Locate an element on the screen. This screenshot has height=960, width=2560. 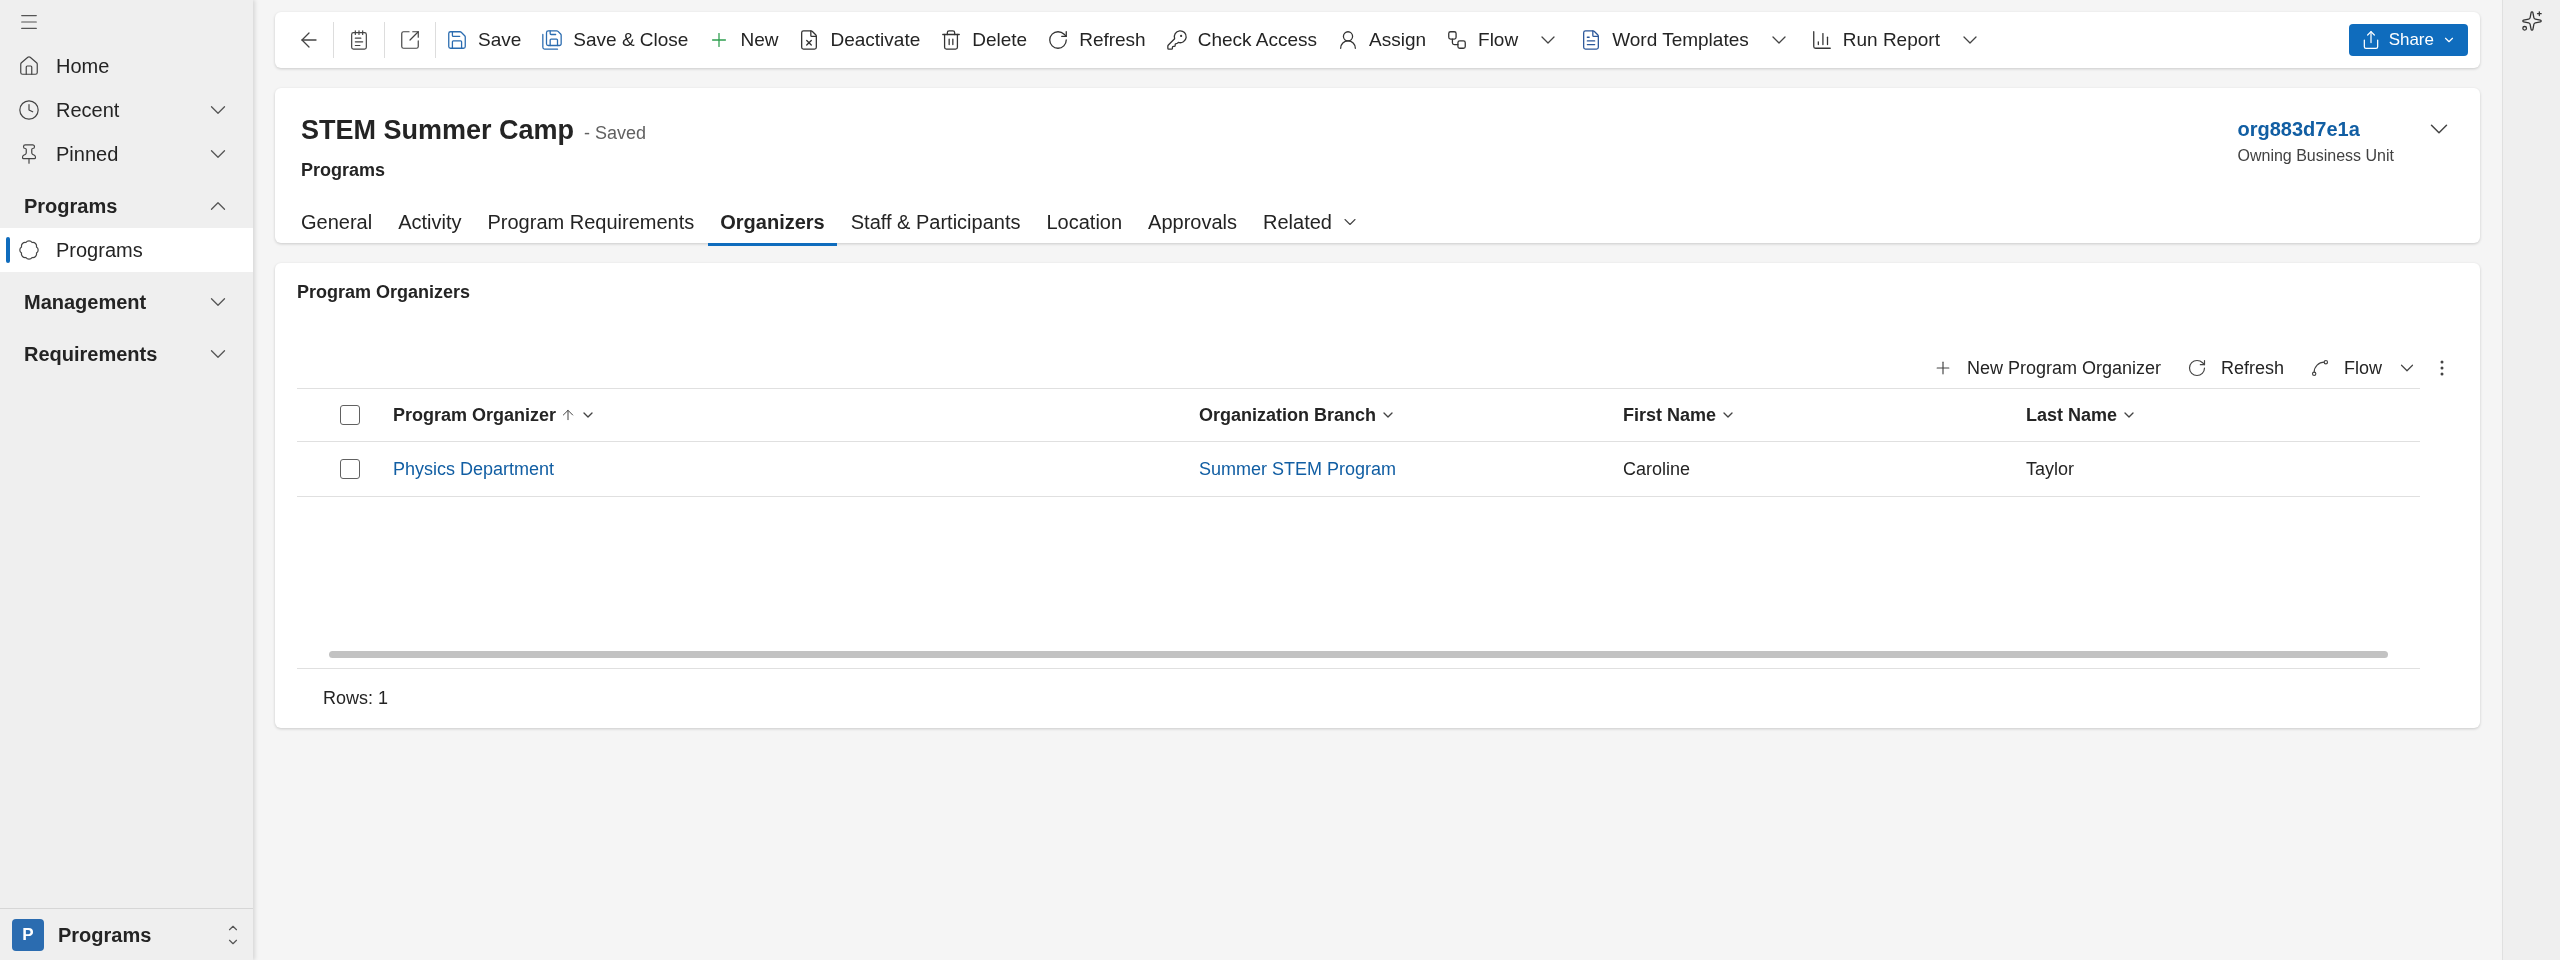
row-count: Rows: 1 is located at coordinates (356, 698).